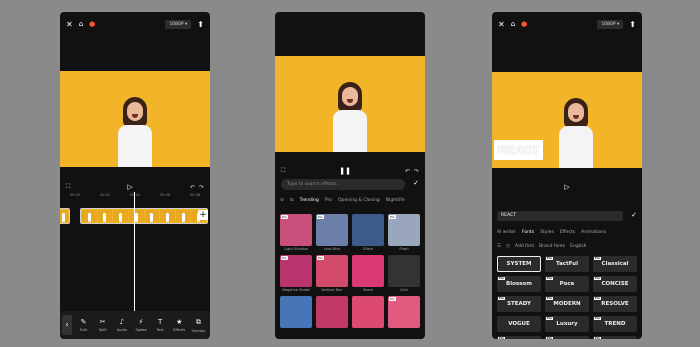  Describe the element at coordinates (368, 232) in the screenshot. I see `effect-item: Glitch` at that location.